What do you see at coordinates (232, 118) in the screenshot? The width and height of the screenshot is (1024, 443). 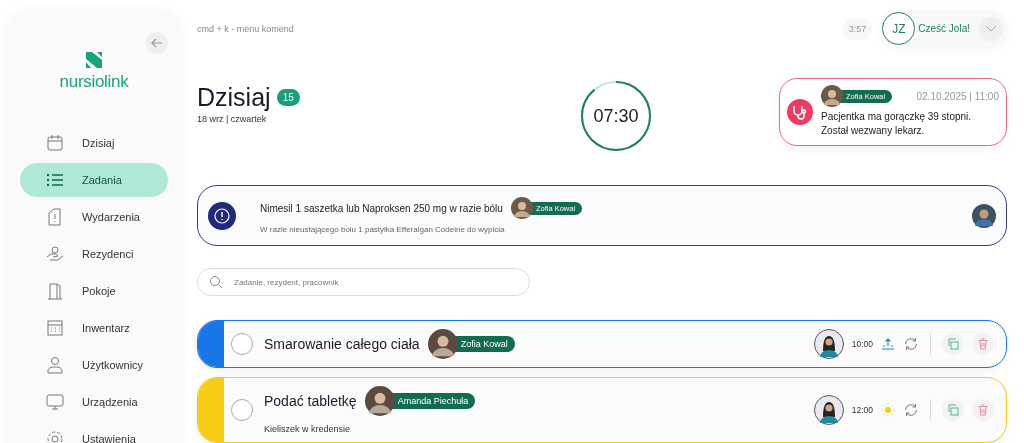 I see `date-label: 18 wrz | czwartek` at bounding box center [232, 118].